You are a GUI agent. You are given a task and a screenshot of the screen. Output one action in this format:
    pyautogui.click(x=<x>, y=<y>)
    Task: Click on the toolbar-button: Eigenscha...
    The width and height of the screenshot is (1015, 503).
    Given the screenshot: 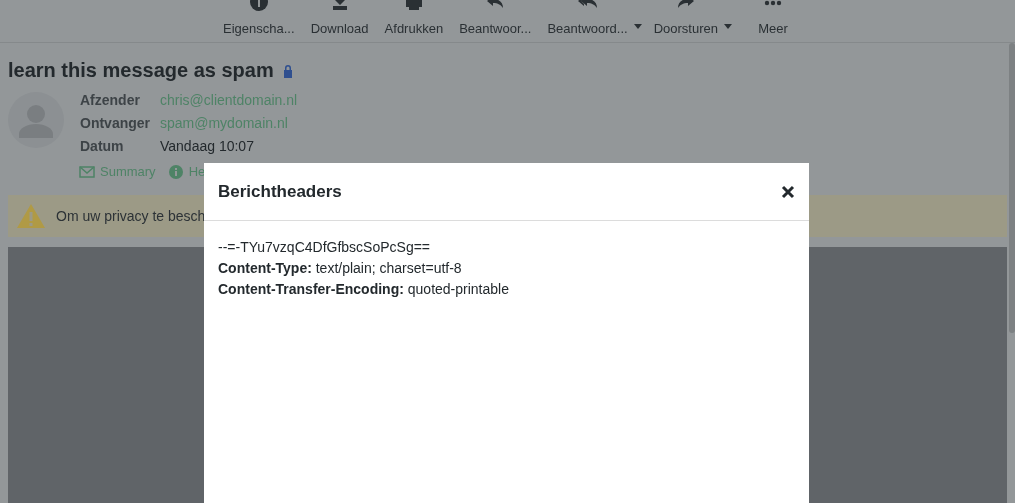 What is the action you would take?
    pyautogui.click(x=259, y=21)
    